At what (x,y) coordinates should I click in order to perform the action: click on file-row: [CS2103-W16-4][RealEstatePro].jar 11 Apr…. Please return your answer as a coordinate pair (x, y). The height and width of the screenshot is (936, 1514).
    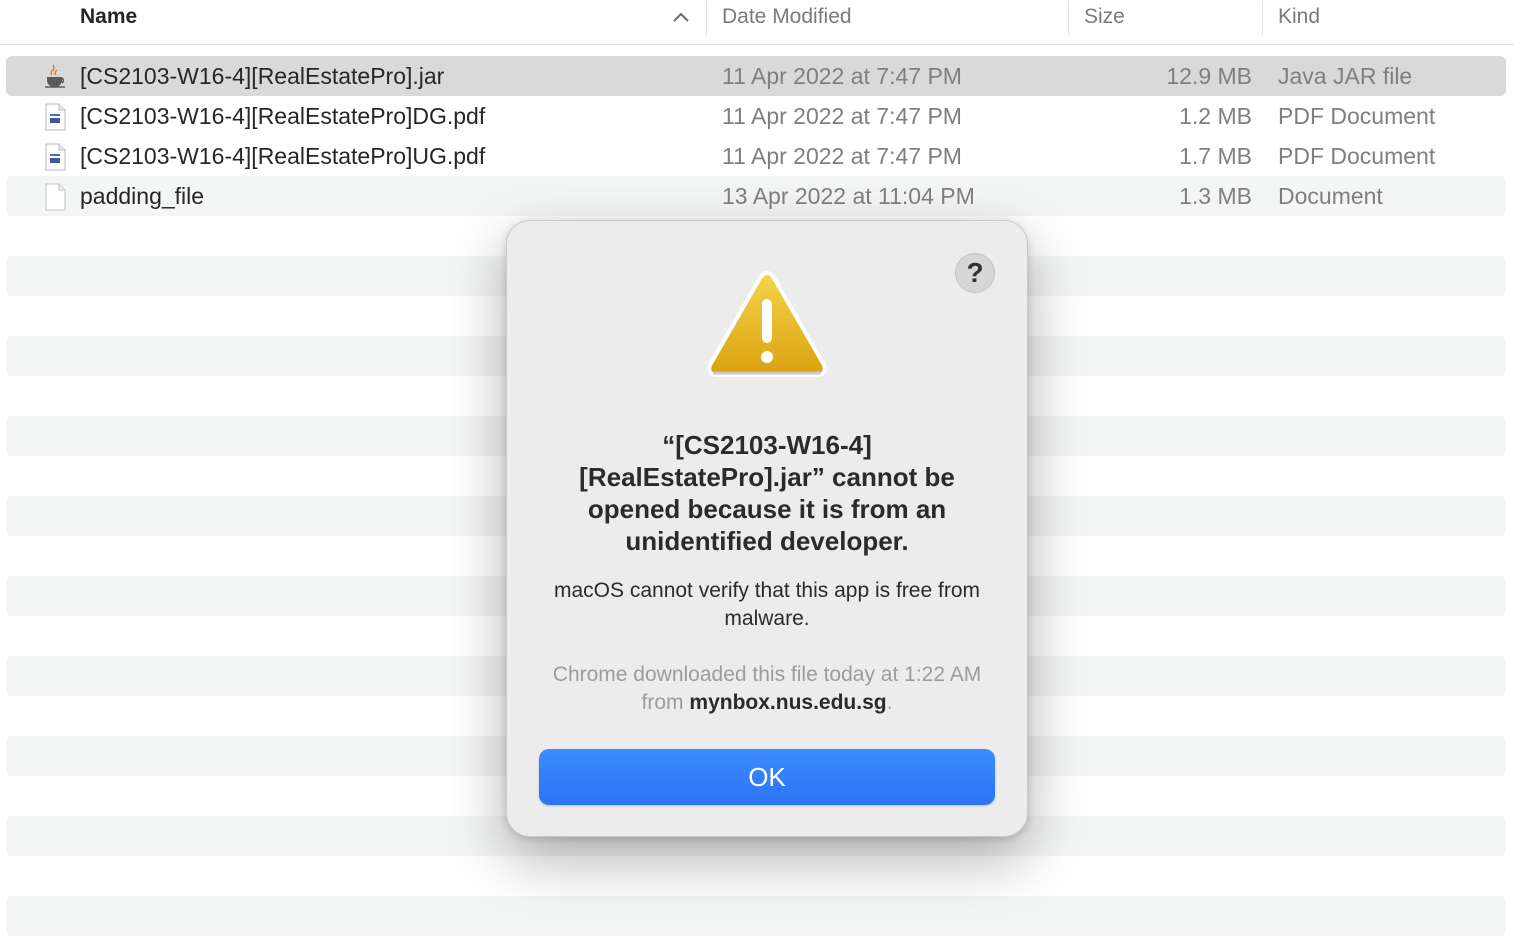
    Looking at the image, I should click on (756, 76).